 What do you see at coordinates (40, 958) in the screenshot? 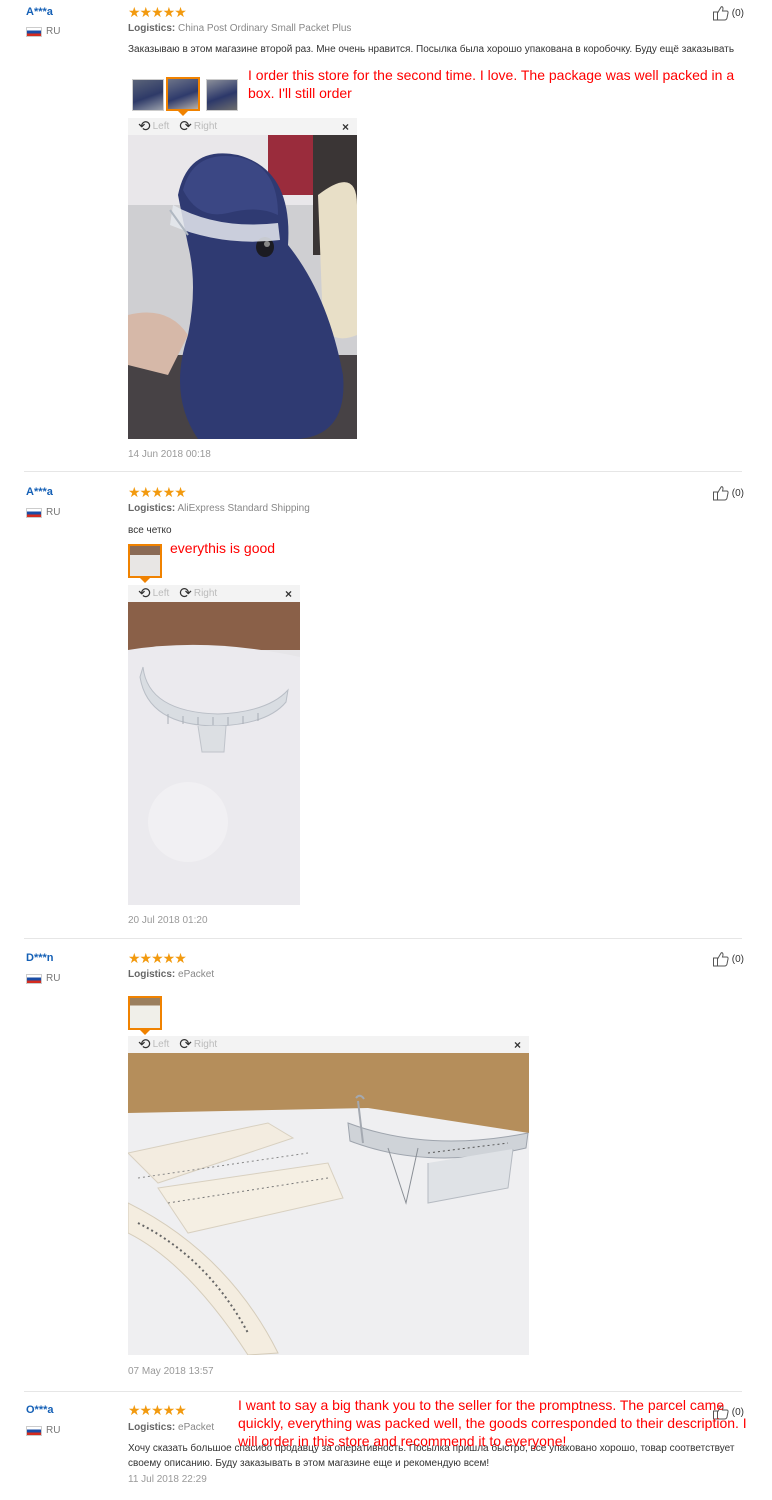
I see `reviewer-name: D***n` at bounding box center [40, 958].